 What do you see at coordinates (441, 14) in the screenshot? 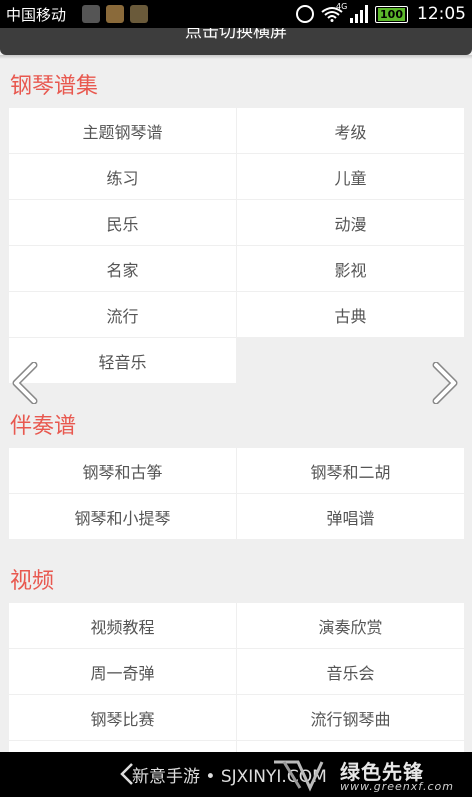
I see `clock: 12:05` at bounding box center [441, 14].